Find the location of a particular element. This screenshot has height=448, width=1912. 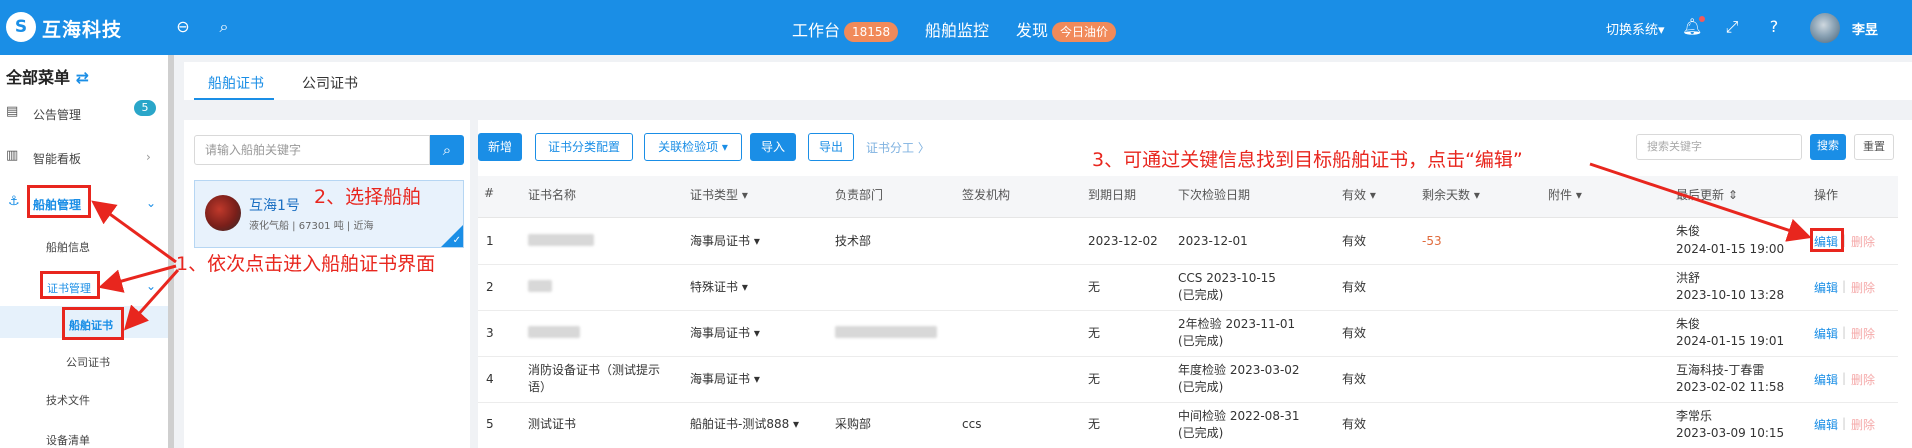

user-name: 李昱 is located at coordinates (1865, 28).